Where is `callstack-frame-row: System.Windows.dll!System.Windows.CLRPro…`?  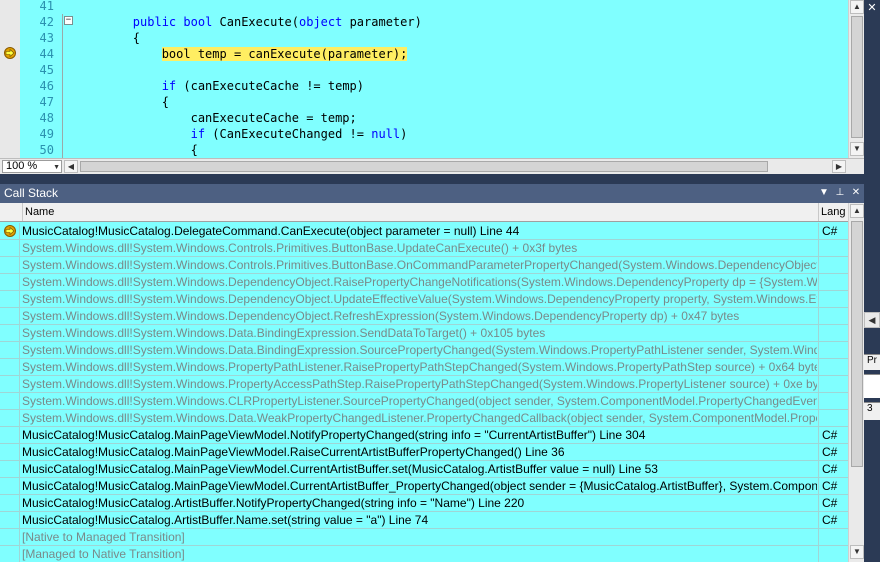 callstack-frame-row: System.Windows.dll!System.Windows.CLRPro… is located at coordinates (424, 401).